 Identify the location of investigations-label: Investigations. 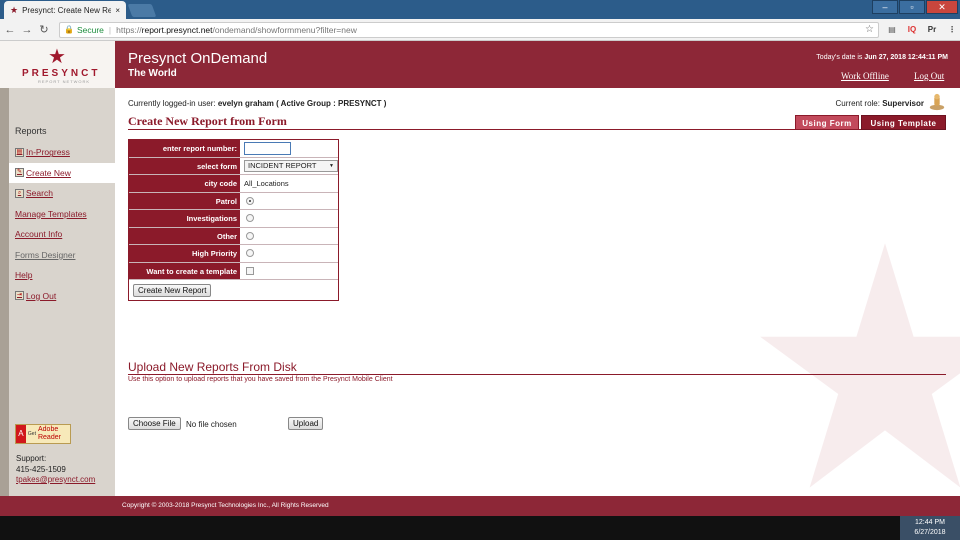
(184, 218).